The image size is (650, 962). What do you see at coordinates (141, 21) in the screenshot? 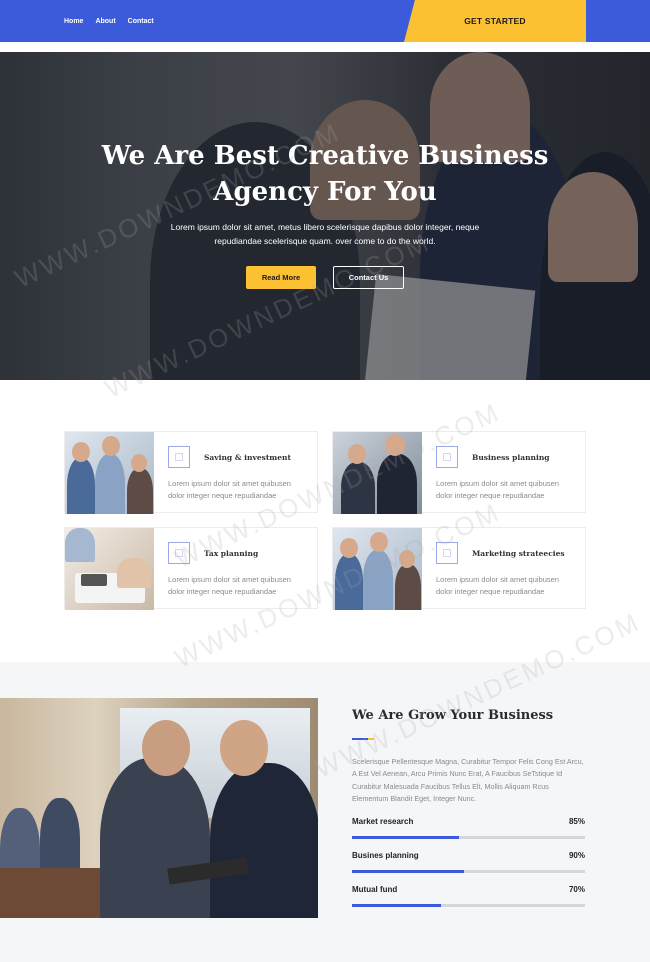
I see `nav-contact-link: Contact` at bounding box center [141, 21].